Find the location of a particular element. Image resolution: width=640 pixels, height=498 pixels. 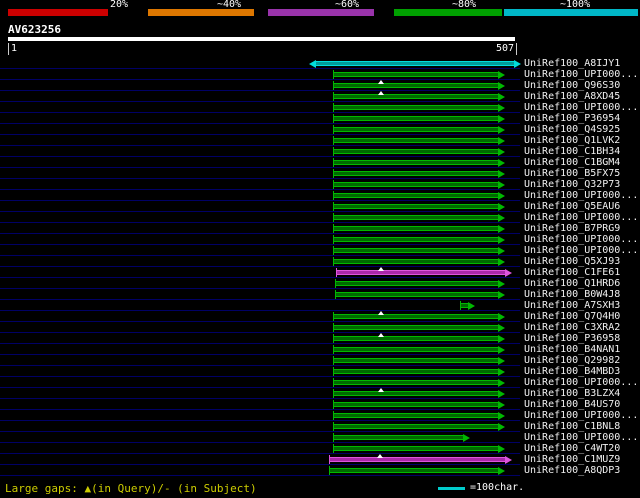

hit-label: UniRef100_C4WT20 is located at coordinates (572, 448).